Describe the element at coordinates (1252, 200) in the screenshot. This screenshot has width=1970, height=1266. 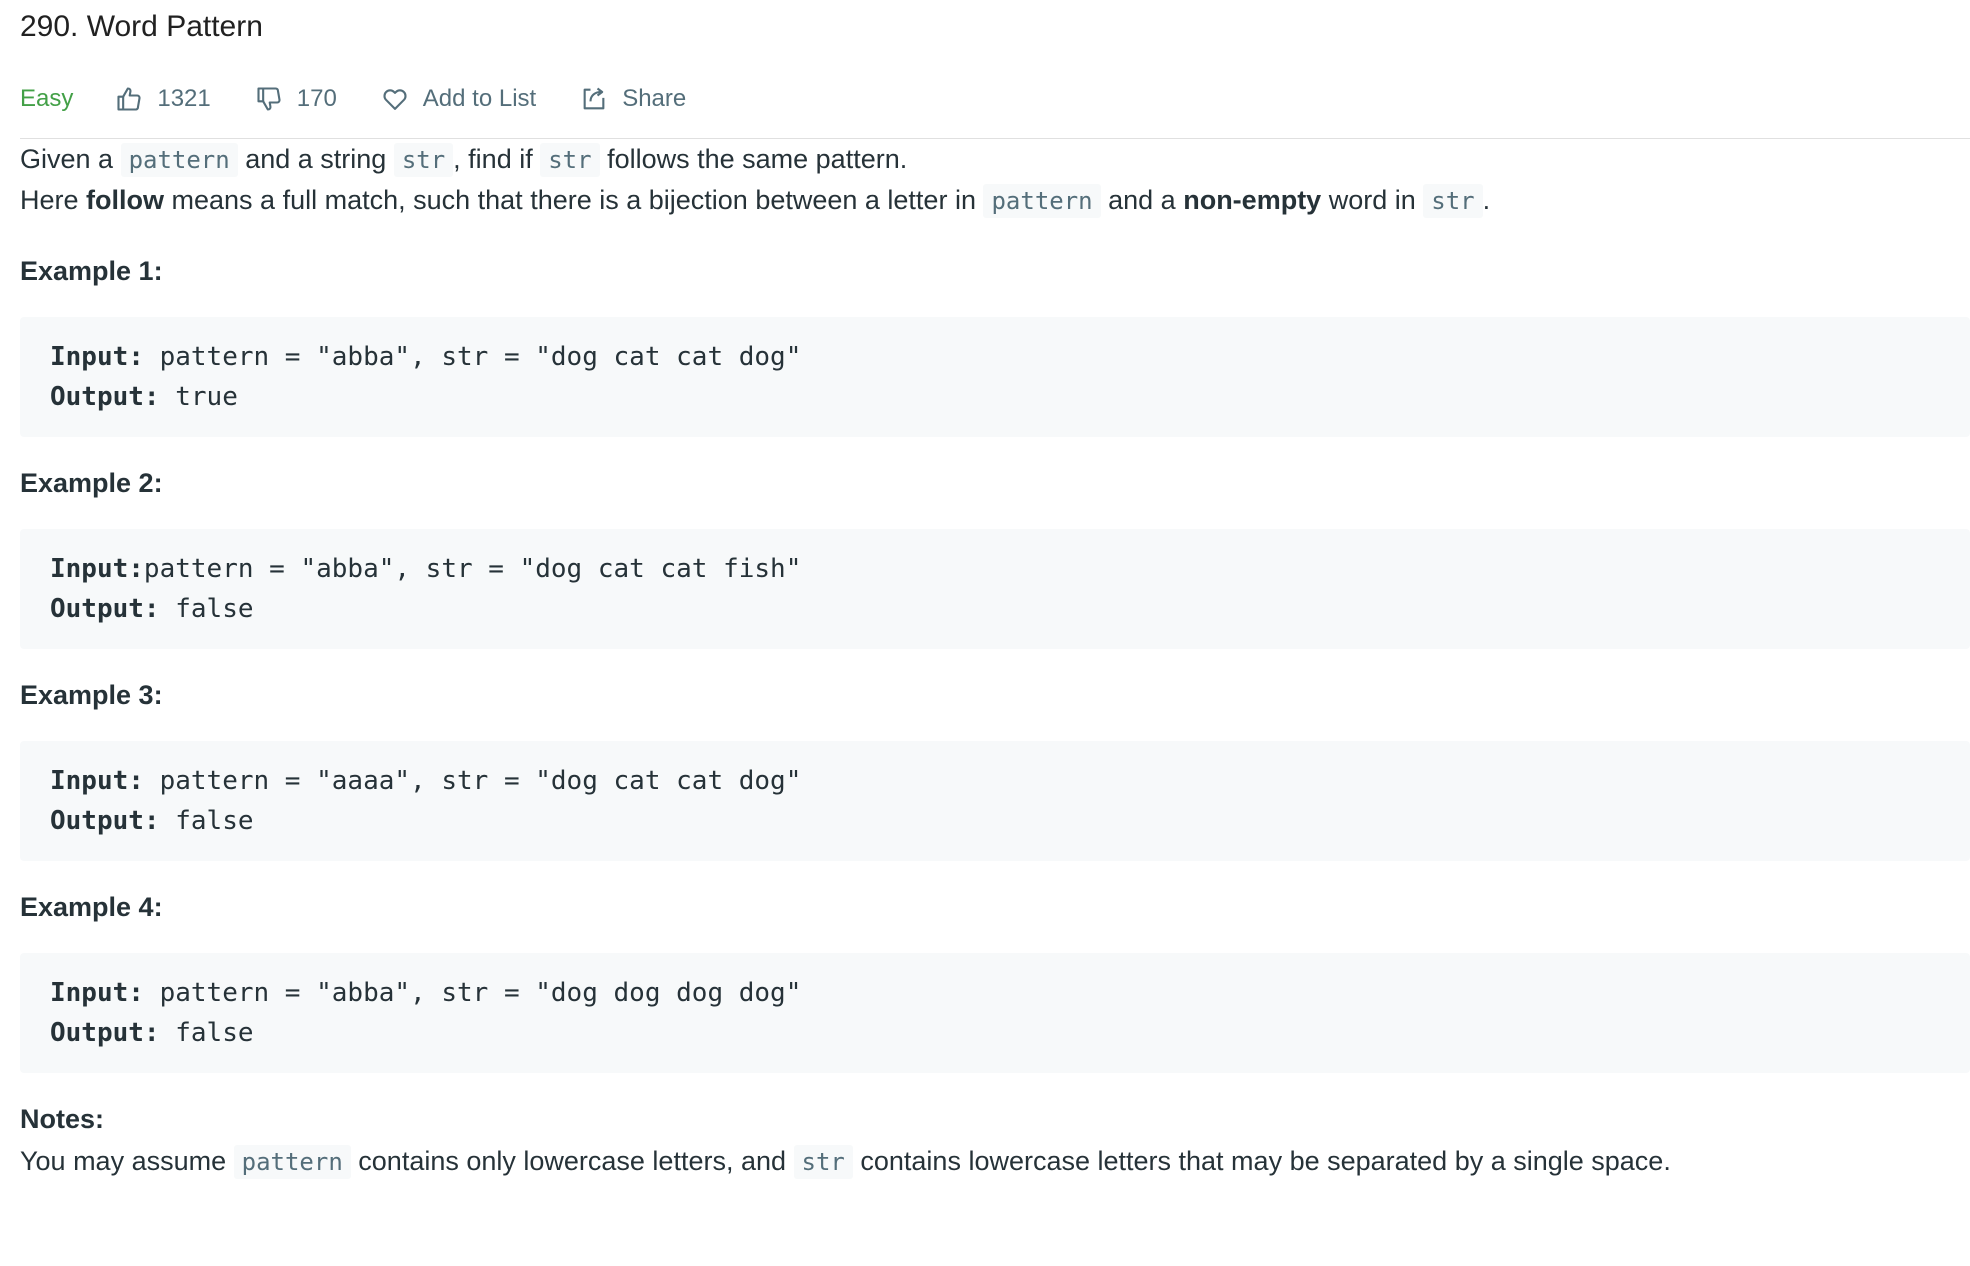
I see `bold-text: non-empty` at that location.